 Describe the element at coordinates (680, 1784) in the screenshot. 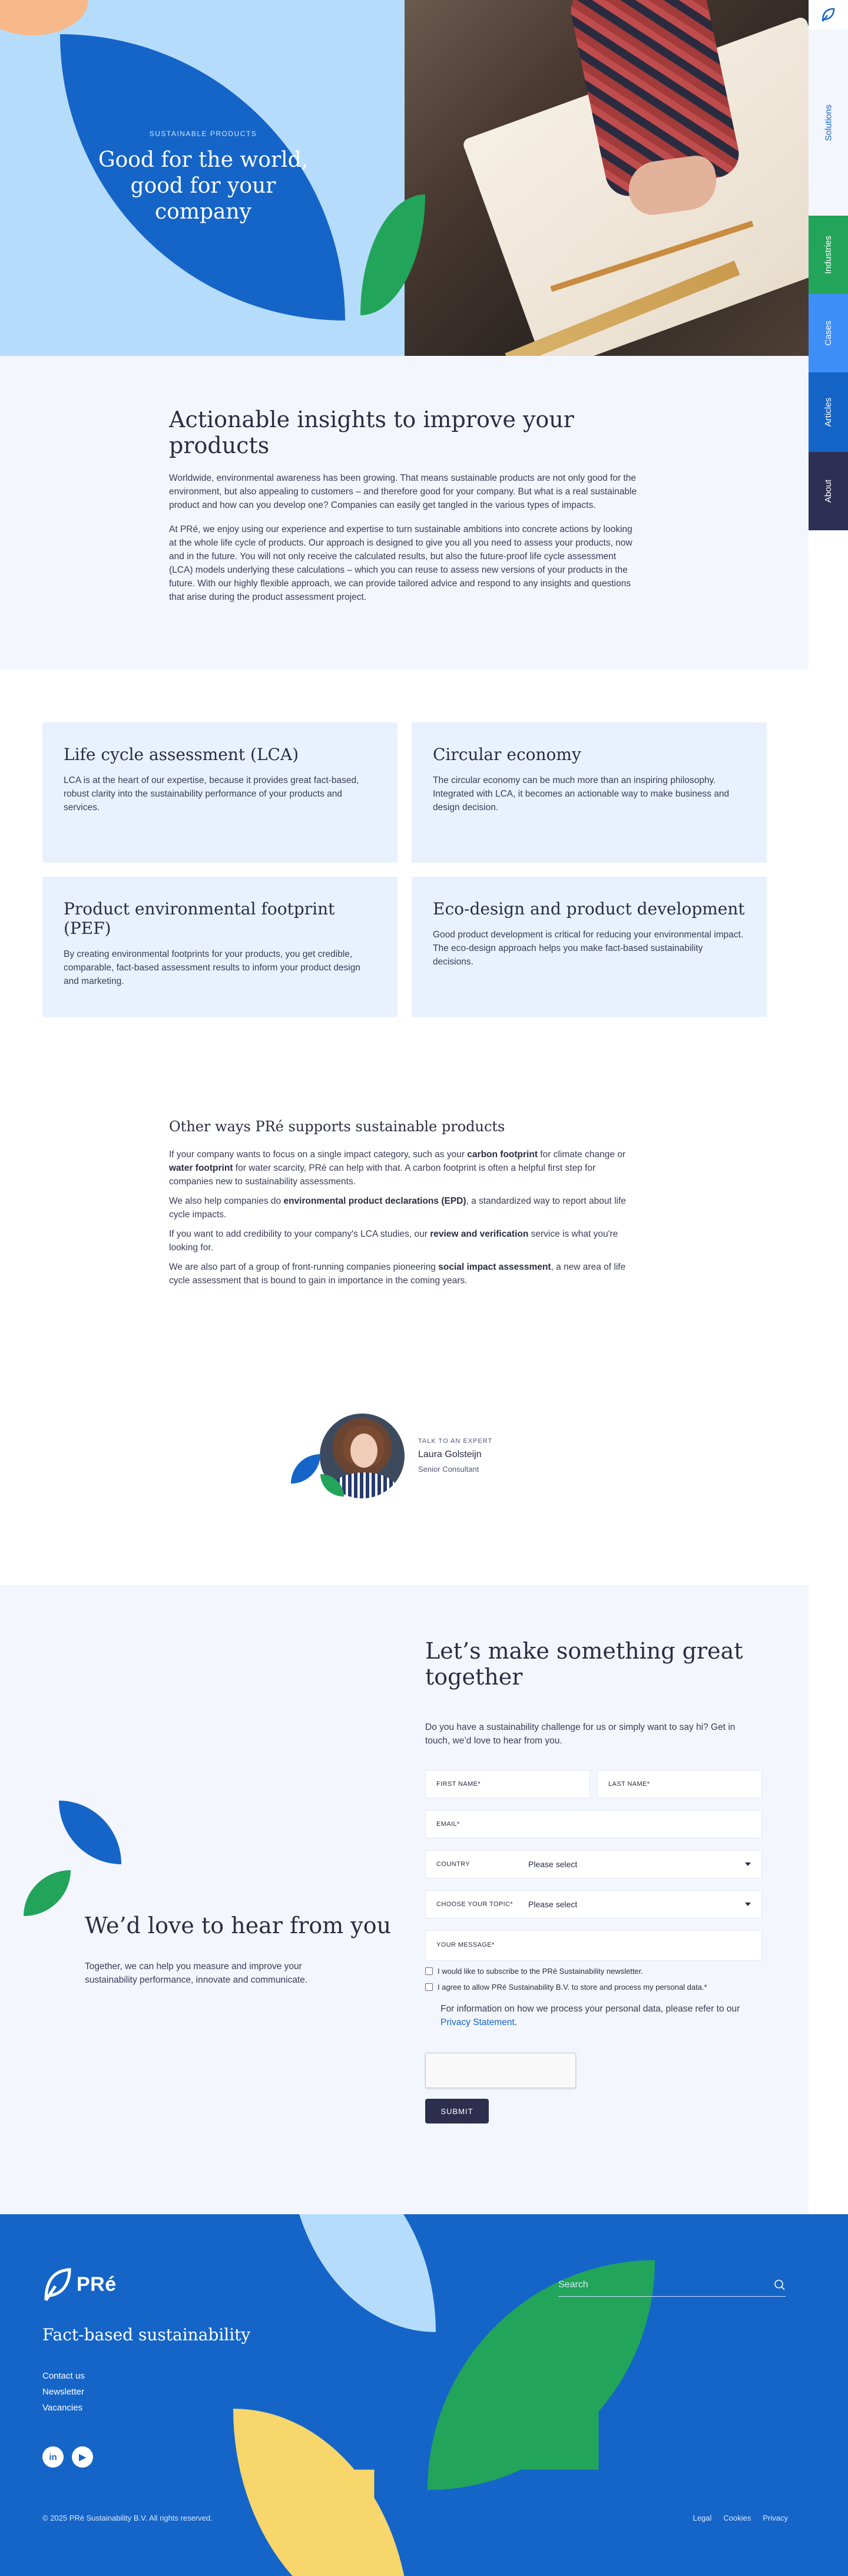

I see `last-name-field: LAST NAME*` at that location.